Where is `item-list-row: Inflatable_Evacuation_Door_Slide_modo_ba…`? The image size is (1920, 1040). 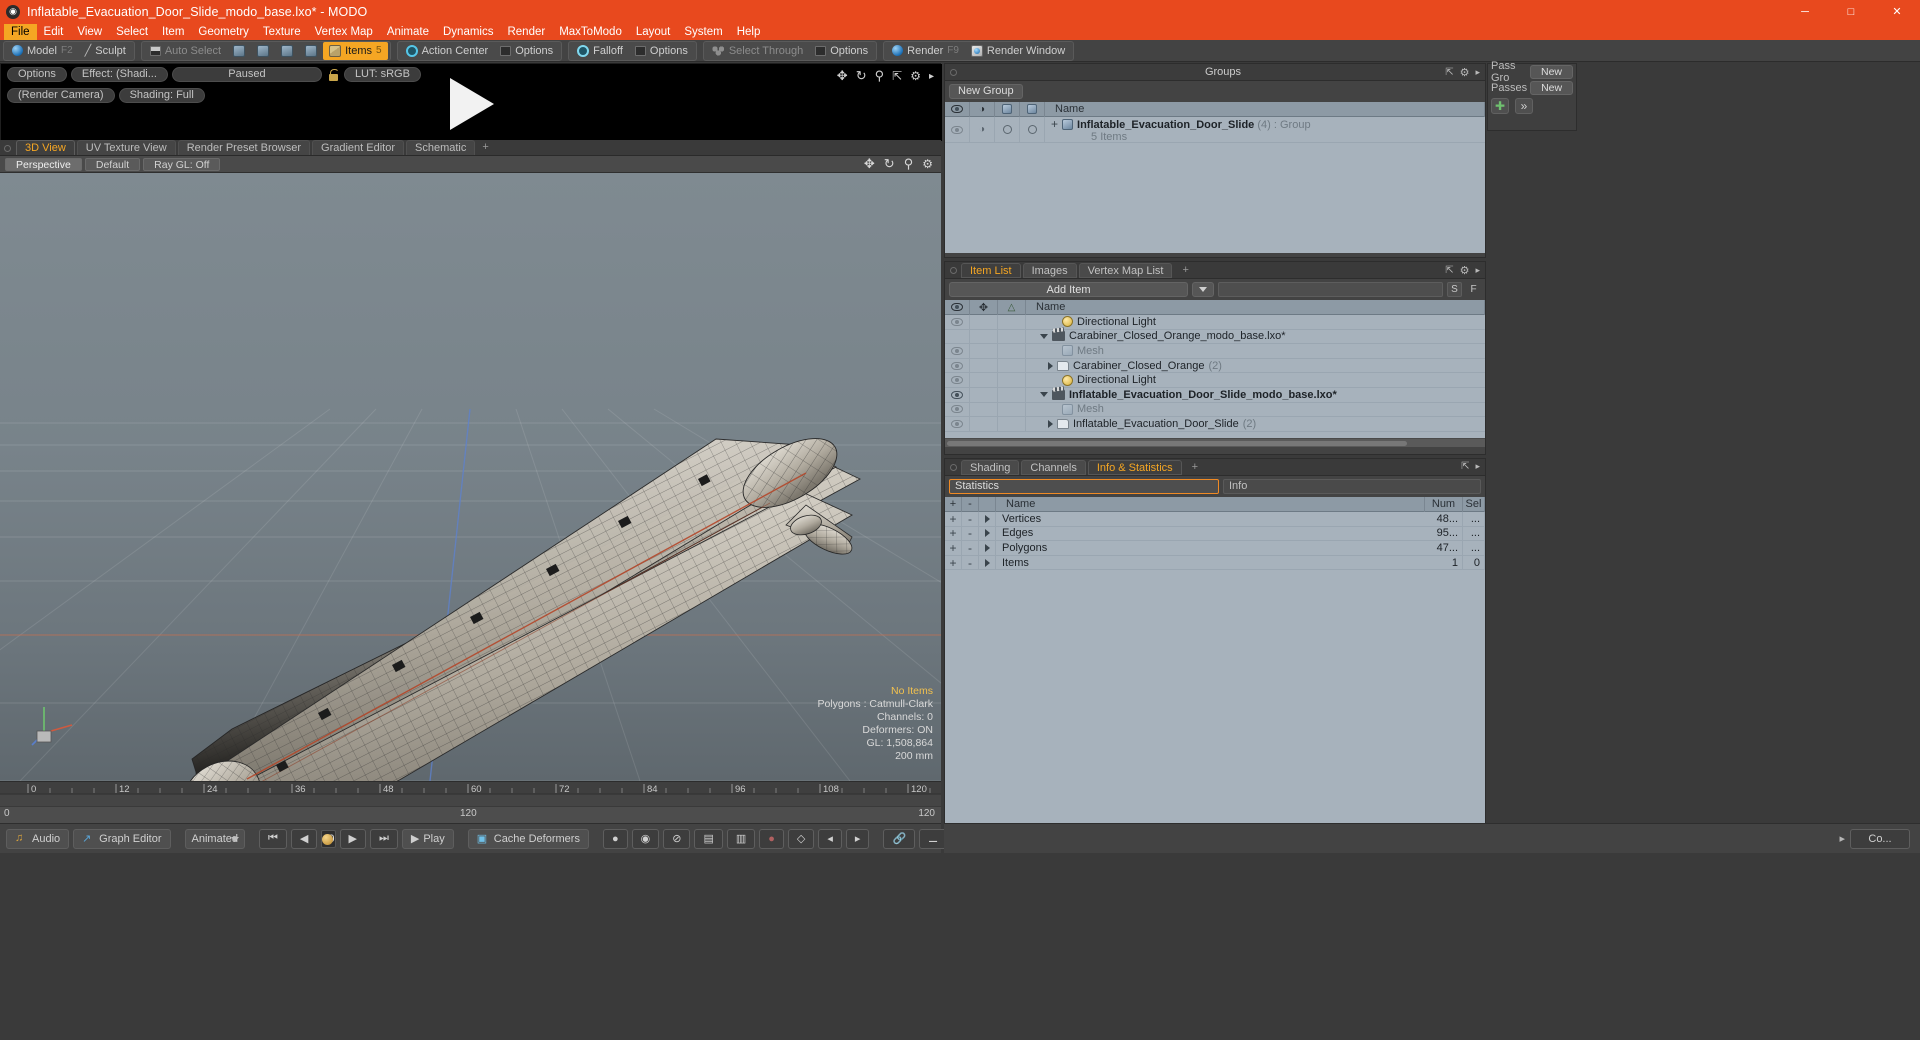 item-list-row: Inflatable_Evacuation_Door_Slide_modo_ba… is located at coordinates (1215, 395).